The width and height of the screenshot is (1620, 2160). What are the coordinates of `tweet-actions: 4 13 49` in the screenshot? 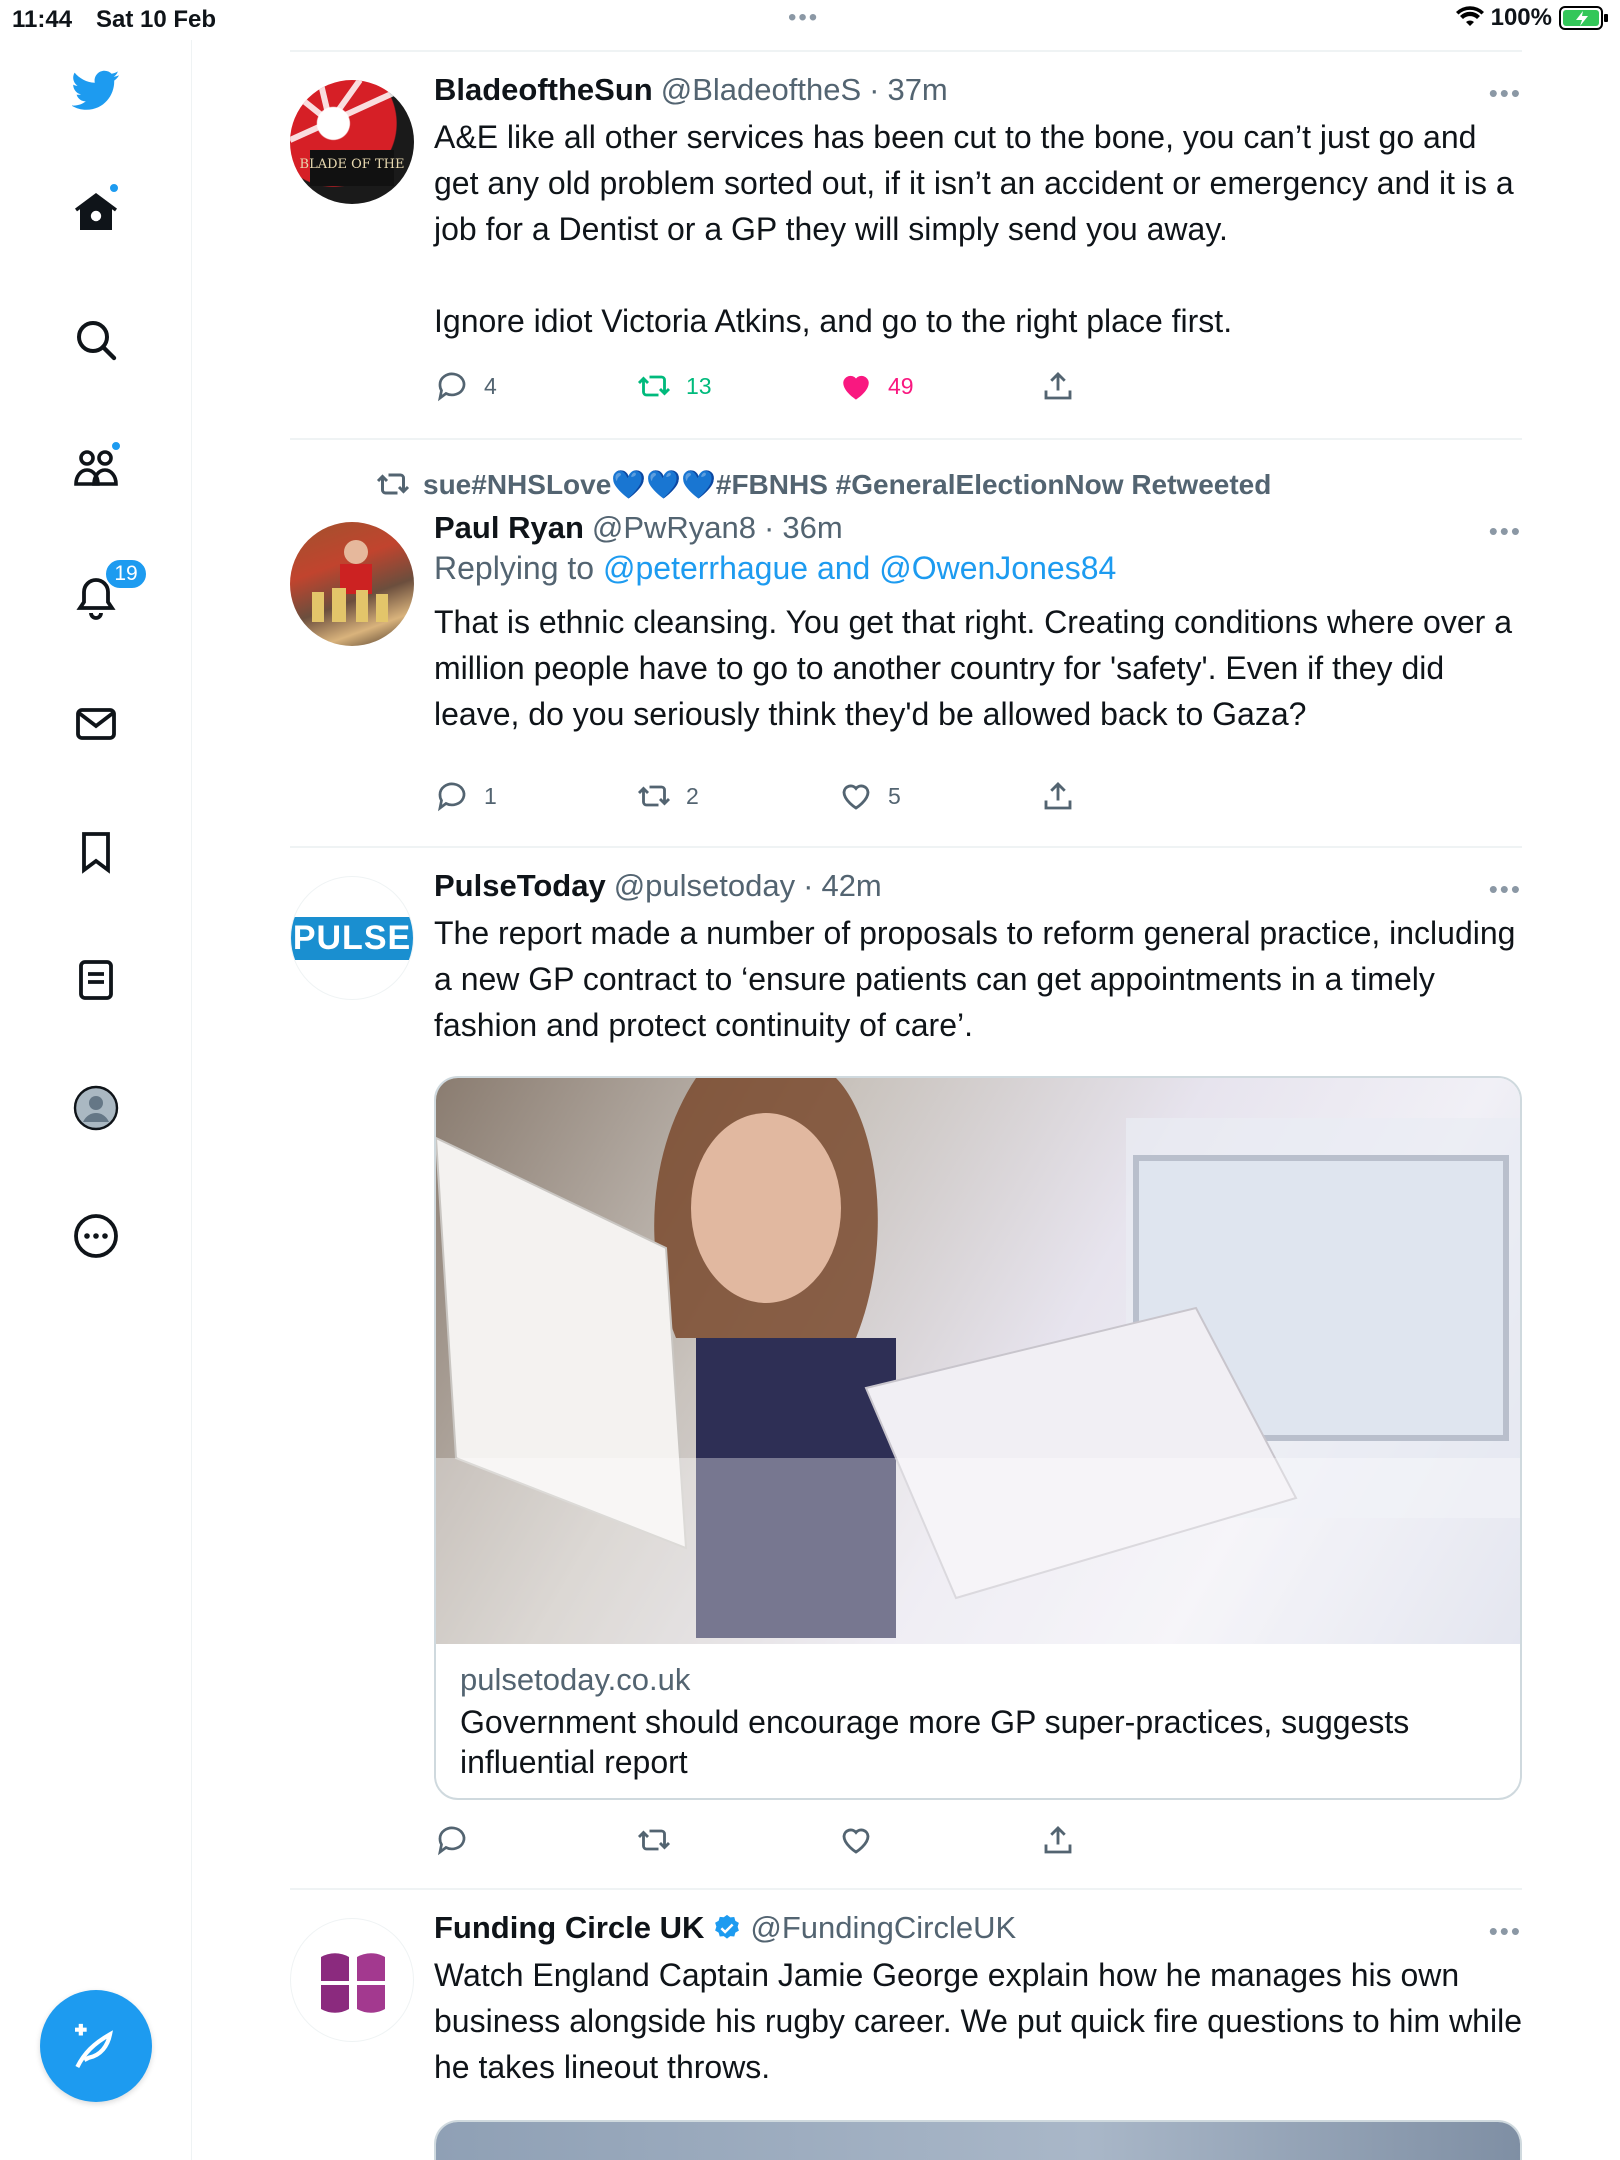 It's located at (838, 386).